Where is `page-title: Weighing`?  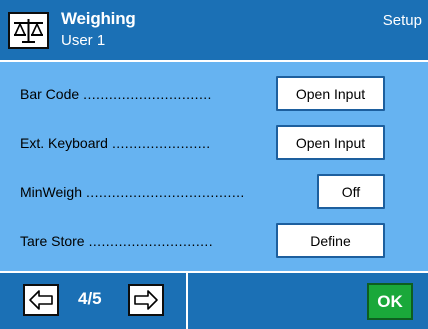
page-title: Weighing is located at coordinates (98, 18).